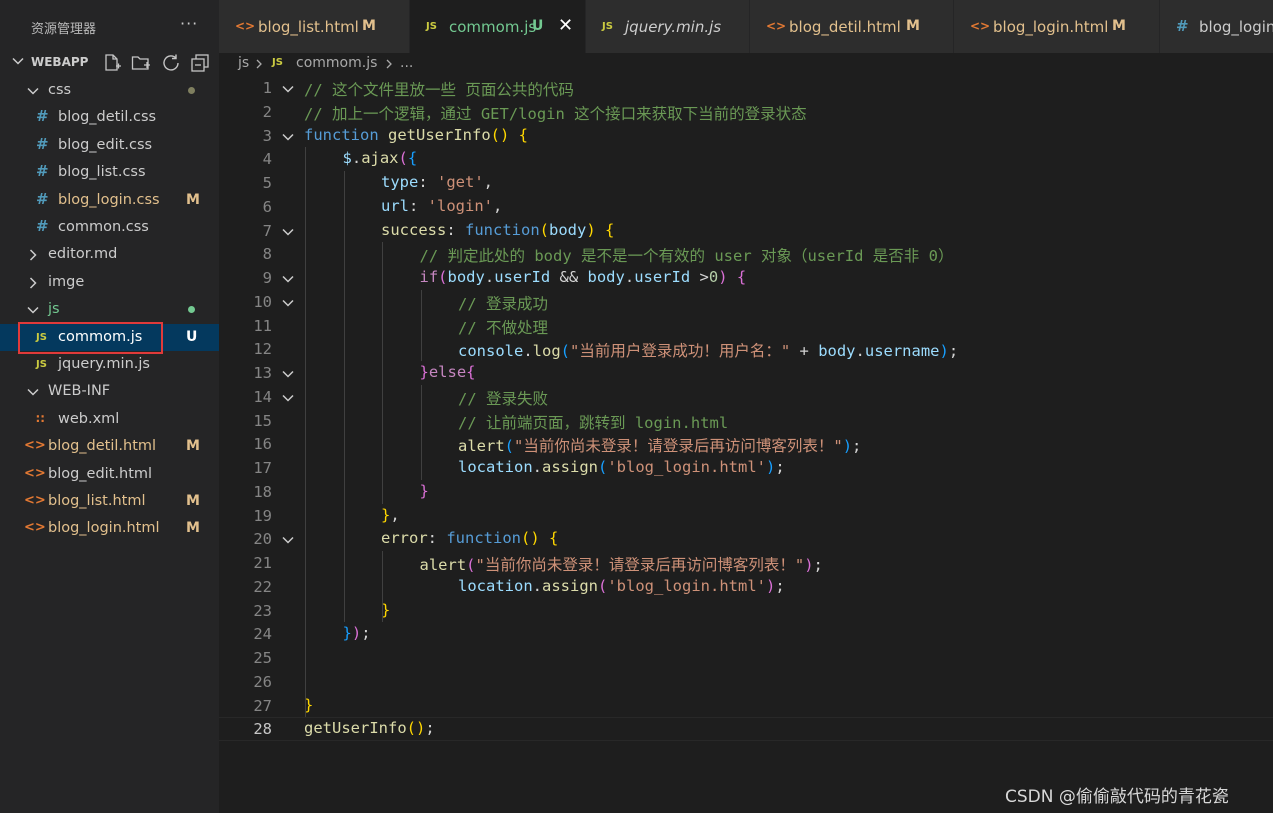 The image size is (1273, 813). Describe the element at coordinates (746, 326) in the screenshot. I see `code-line: 11 // 不做处理` at that location.